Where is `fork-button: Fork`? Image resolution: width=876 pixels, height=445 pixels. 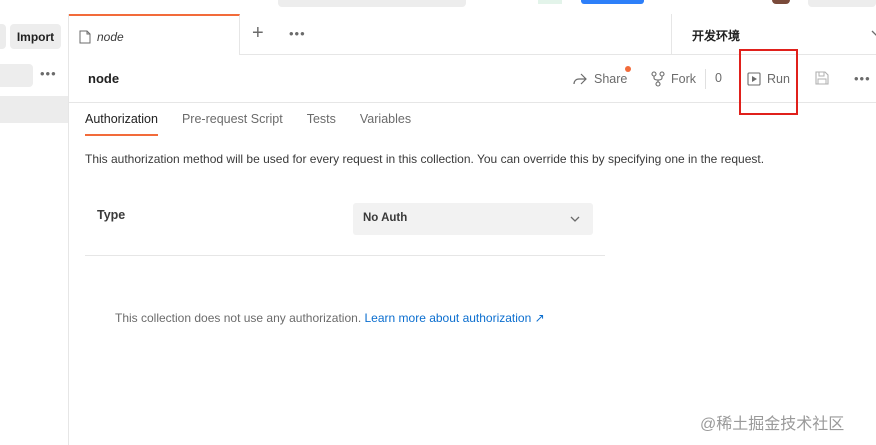
fork-button: Fork is located at coordinates (673, 79).